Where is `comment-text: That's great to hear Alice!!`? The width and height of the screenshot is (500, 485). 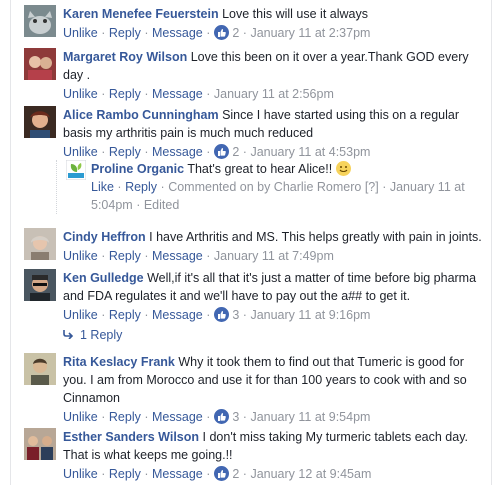 comment-text: That's great to hear Alice!! is located at coordinates (260, 169).